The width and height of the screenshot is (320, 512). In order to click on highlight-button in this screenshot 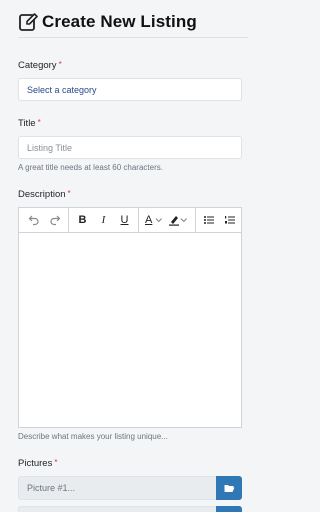, I will do `click(173, 220)`.